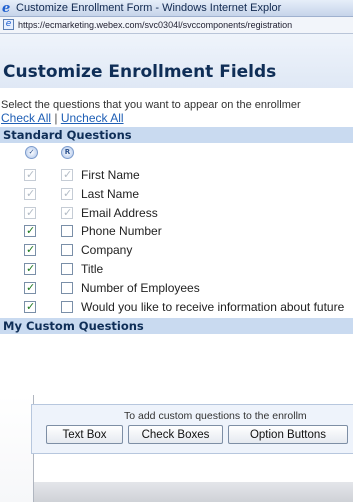 The height and width of the screenshot is (502, 353). What do you see at coordinates (176, 251) in the screenshot?
I see `question-row-company: Company` at bounding box center [176, 251].